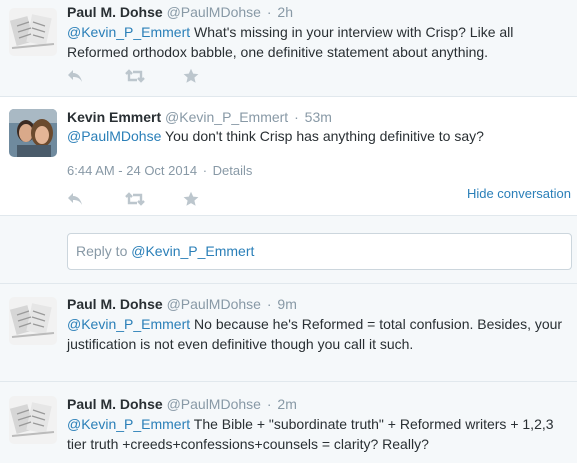 The image size is (577, 463). I want to click on timestamp-link: 2m, so click(286, 404).